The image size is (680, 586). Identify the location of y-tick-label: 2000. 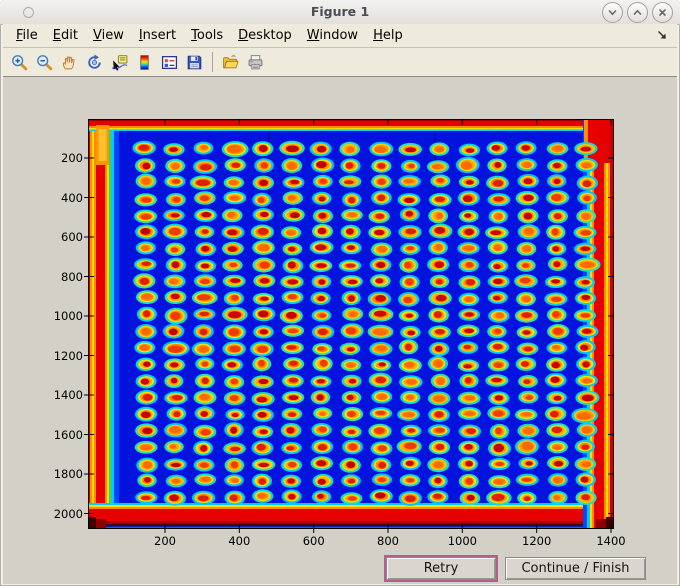
(68, 513).